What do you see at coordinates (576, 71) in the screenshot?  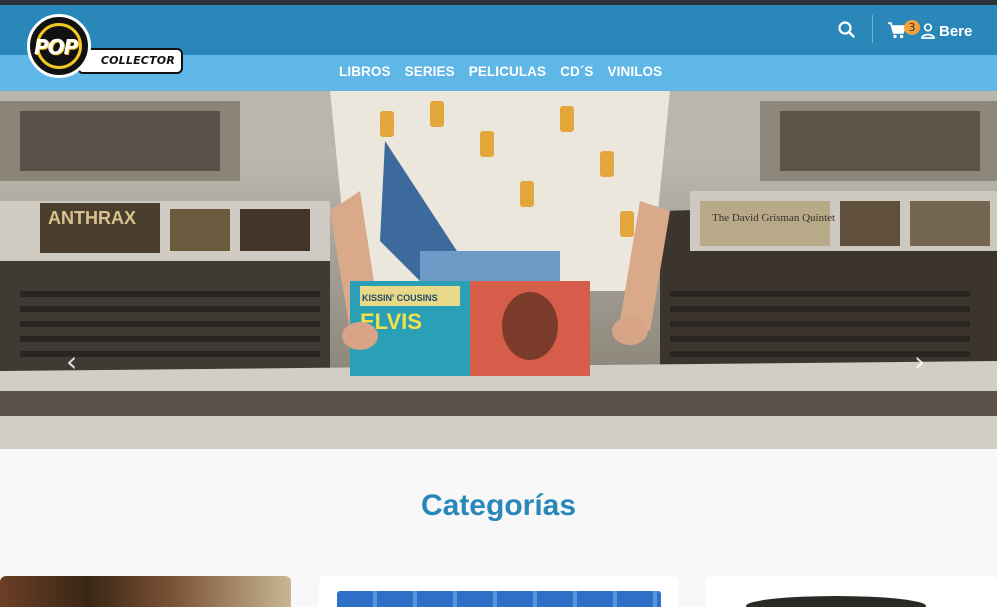 I see `nav-item-cds: CD´S` at bounding box center [576, 71].